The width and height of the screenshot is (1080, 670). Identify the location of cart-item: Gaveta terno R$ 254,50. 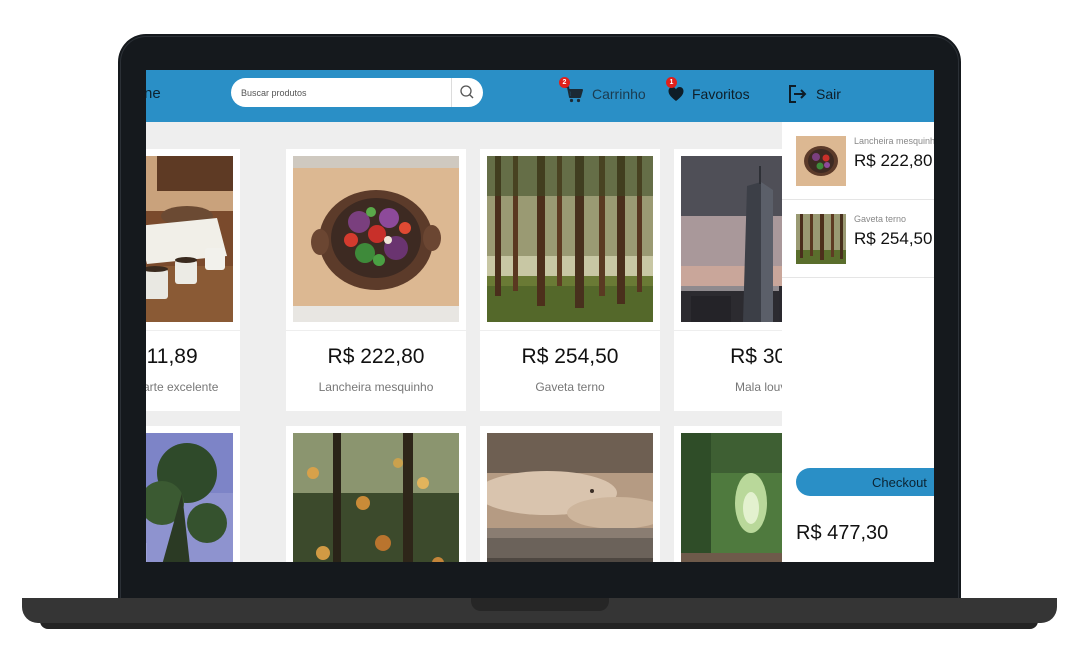
(858, 239).